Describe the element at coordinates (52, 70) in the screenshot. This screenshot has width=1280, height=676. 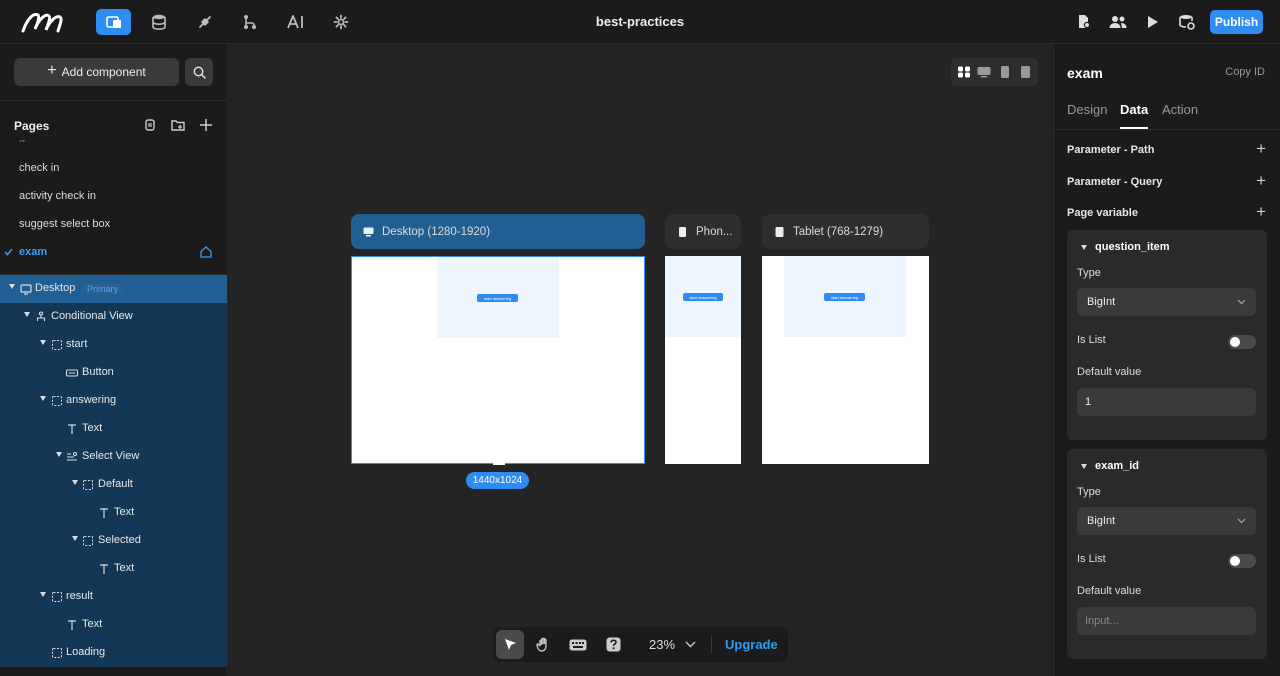
I see `plus-icon: +` at that location.